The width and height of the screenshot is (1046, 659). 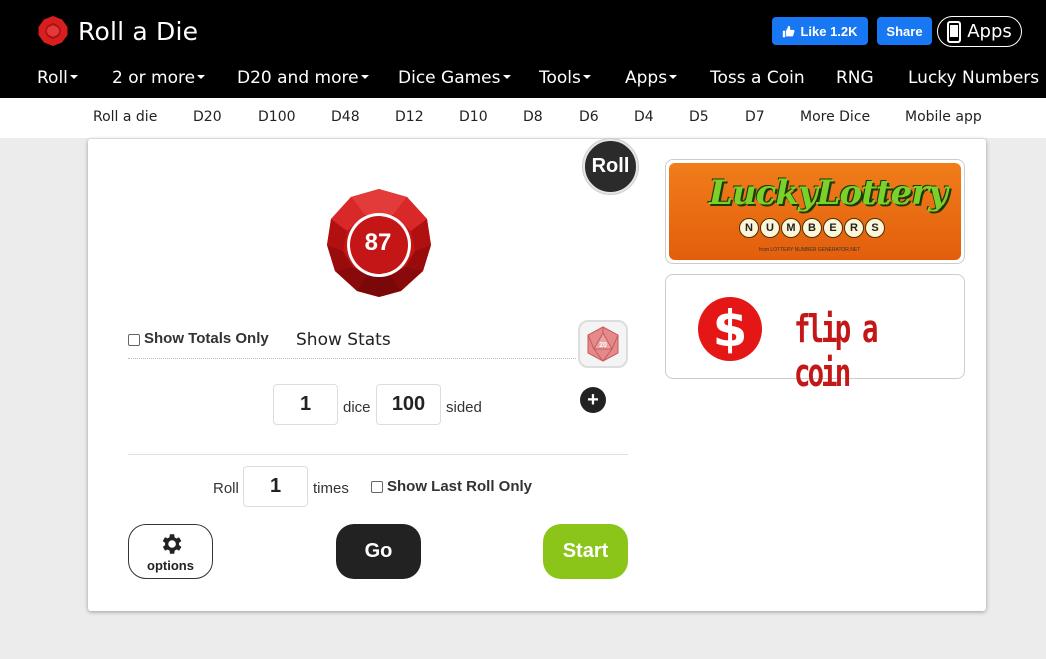 I want to click on nav-d20-and-more: D20 and more, so click(x=303, y=78).